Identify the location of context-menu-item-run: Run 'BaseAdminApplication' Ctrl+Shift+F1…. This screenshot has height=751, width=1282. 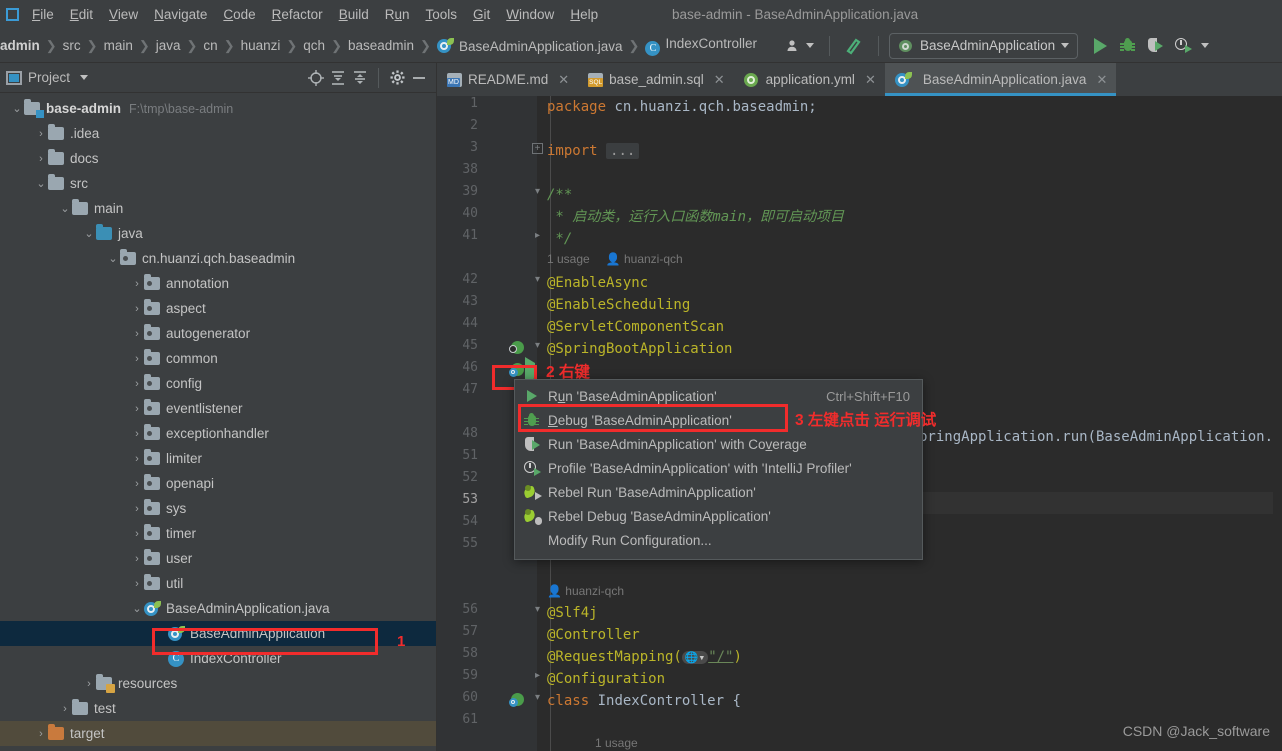
(718, 396).